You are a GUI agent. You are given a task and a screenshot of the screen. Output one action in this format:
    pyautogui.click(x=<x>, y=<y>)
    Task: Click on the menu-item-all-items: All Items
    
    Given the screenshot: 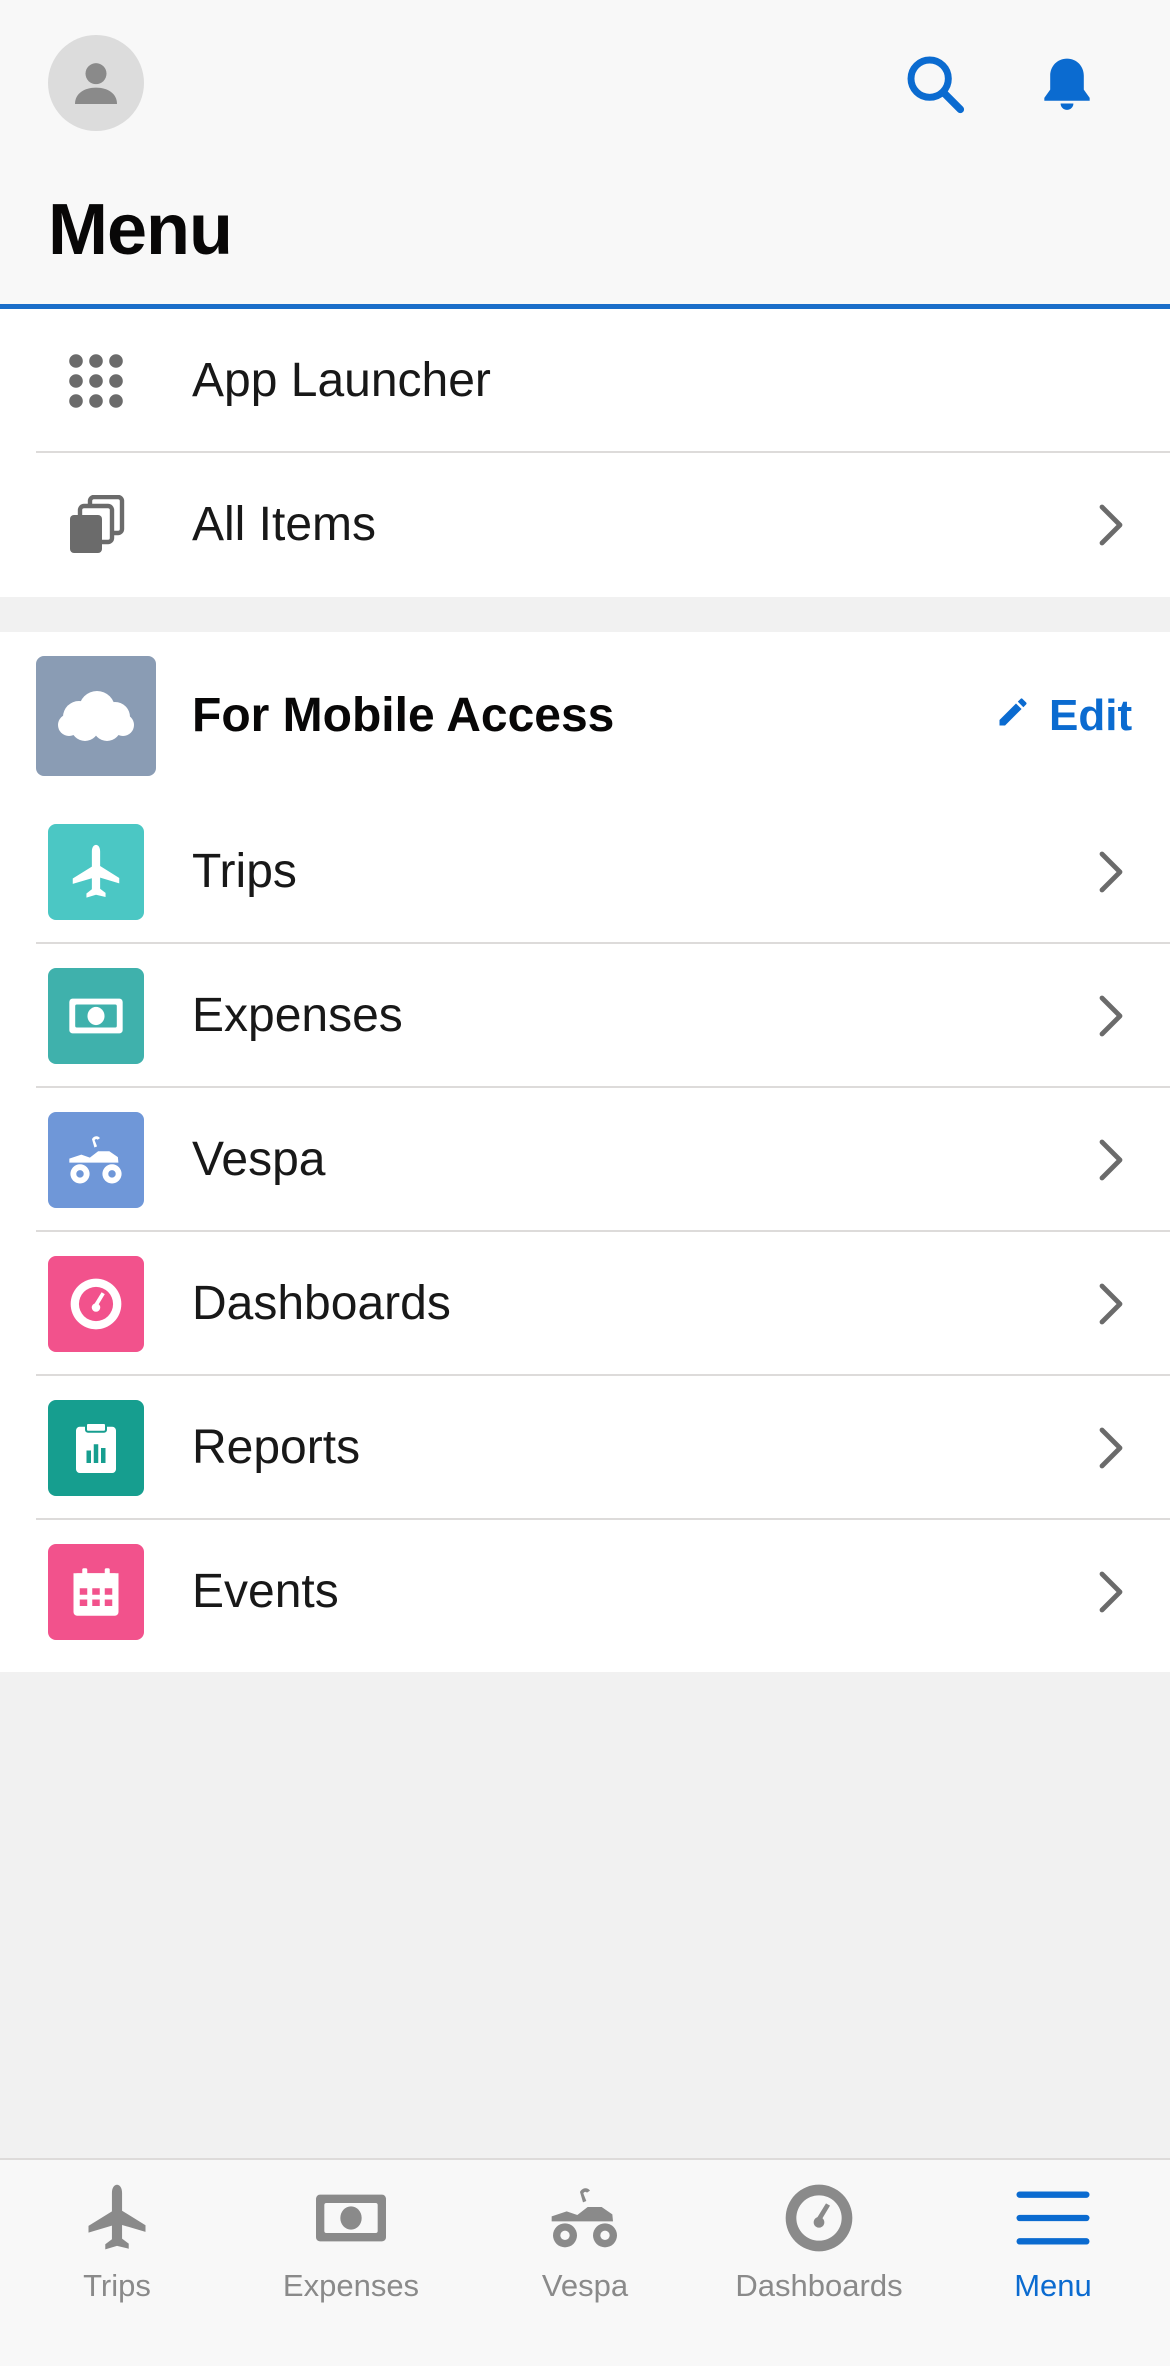 What is the action you would take?
    pyautogui.click(x=585, y=525)
    